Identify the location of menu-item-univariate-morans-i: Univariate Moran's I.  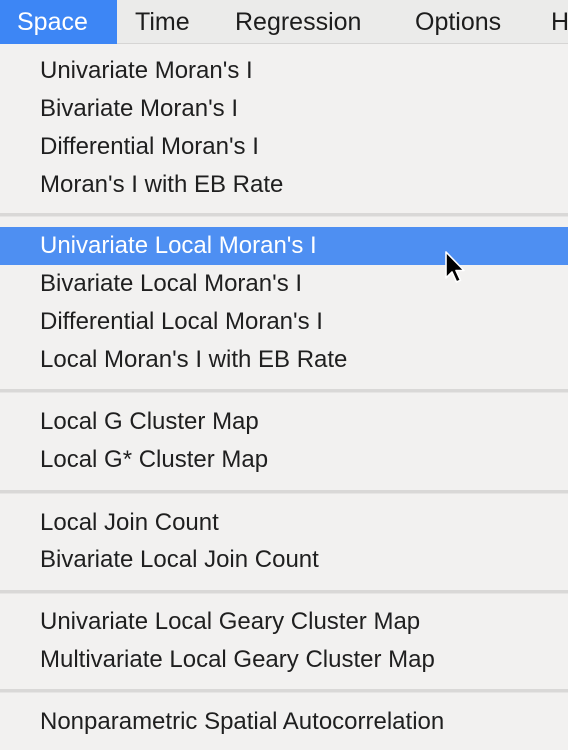
(284, 71).